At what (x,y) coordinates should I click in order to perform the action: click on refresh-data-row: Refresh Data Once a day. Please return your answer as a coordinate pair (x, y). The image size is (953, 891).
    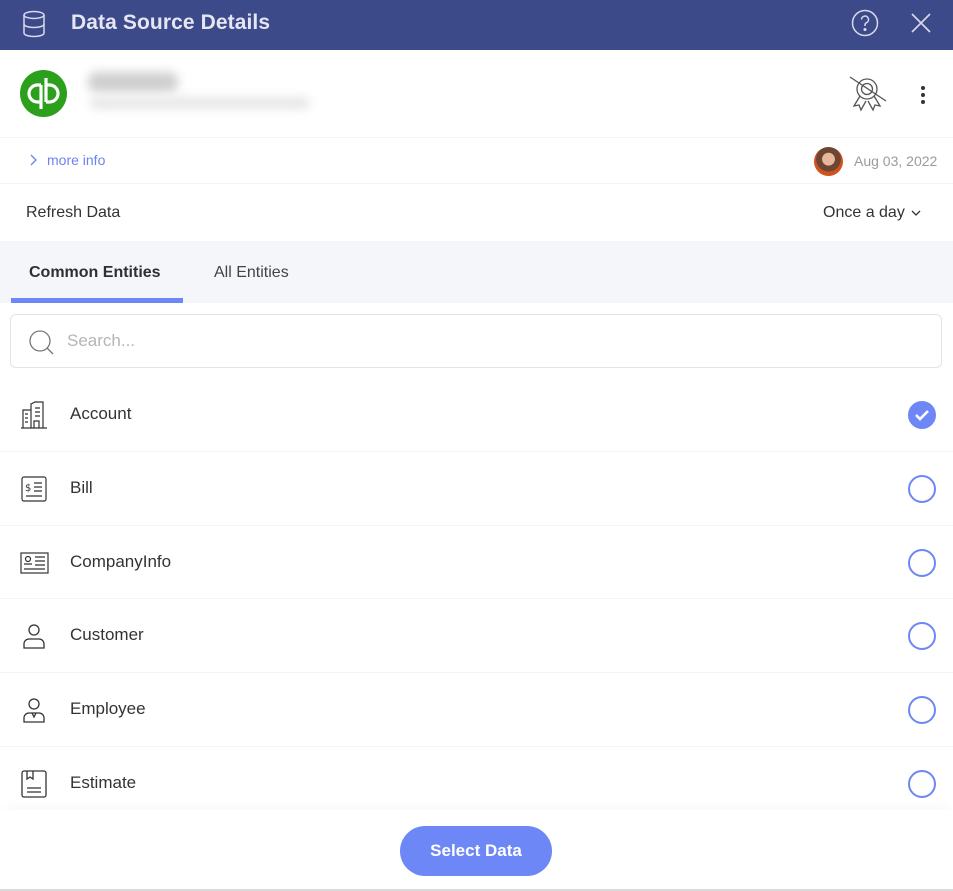
    Looking at the image, I should click on (476, 213).